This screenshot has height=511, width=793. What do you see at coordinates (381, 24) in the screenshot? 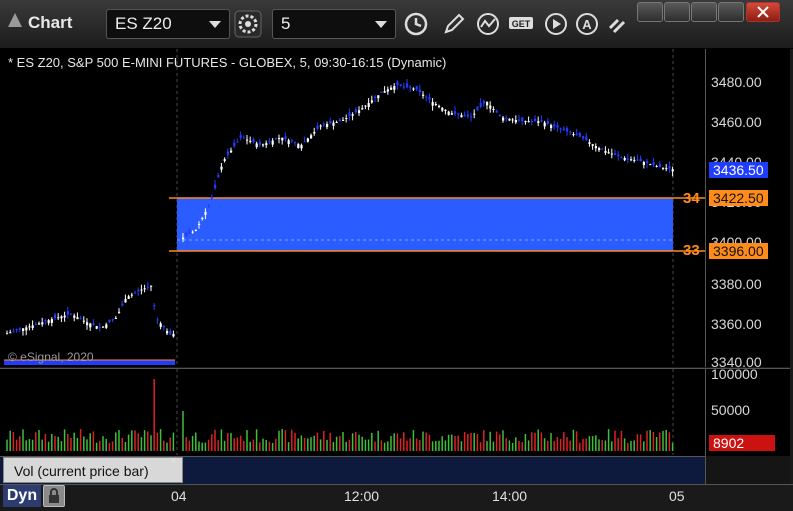
I see `chevron-down-icon` at bounding box center [381, 24].